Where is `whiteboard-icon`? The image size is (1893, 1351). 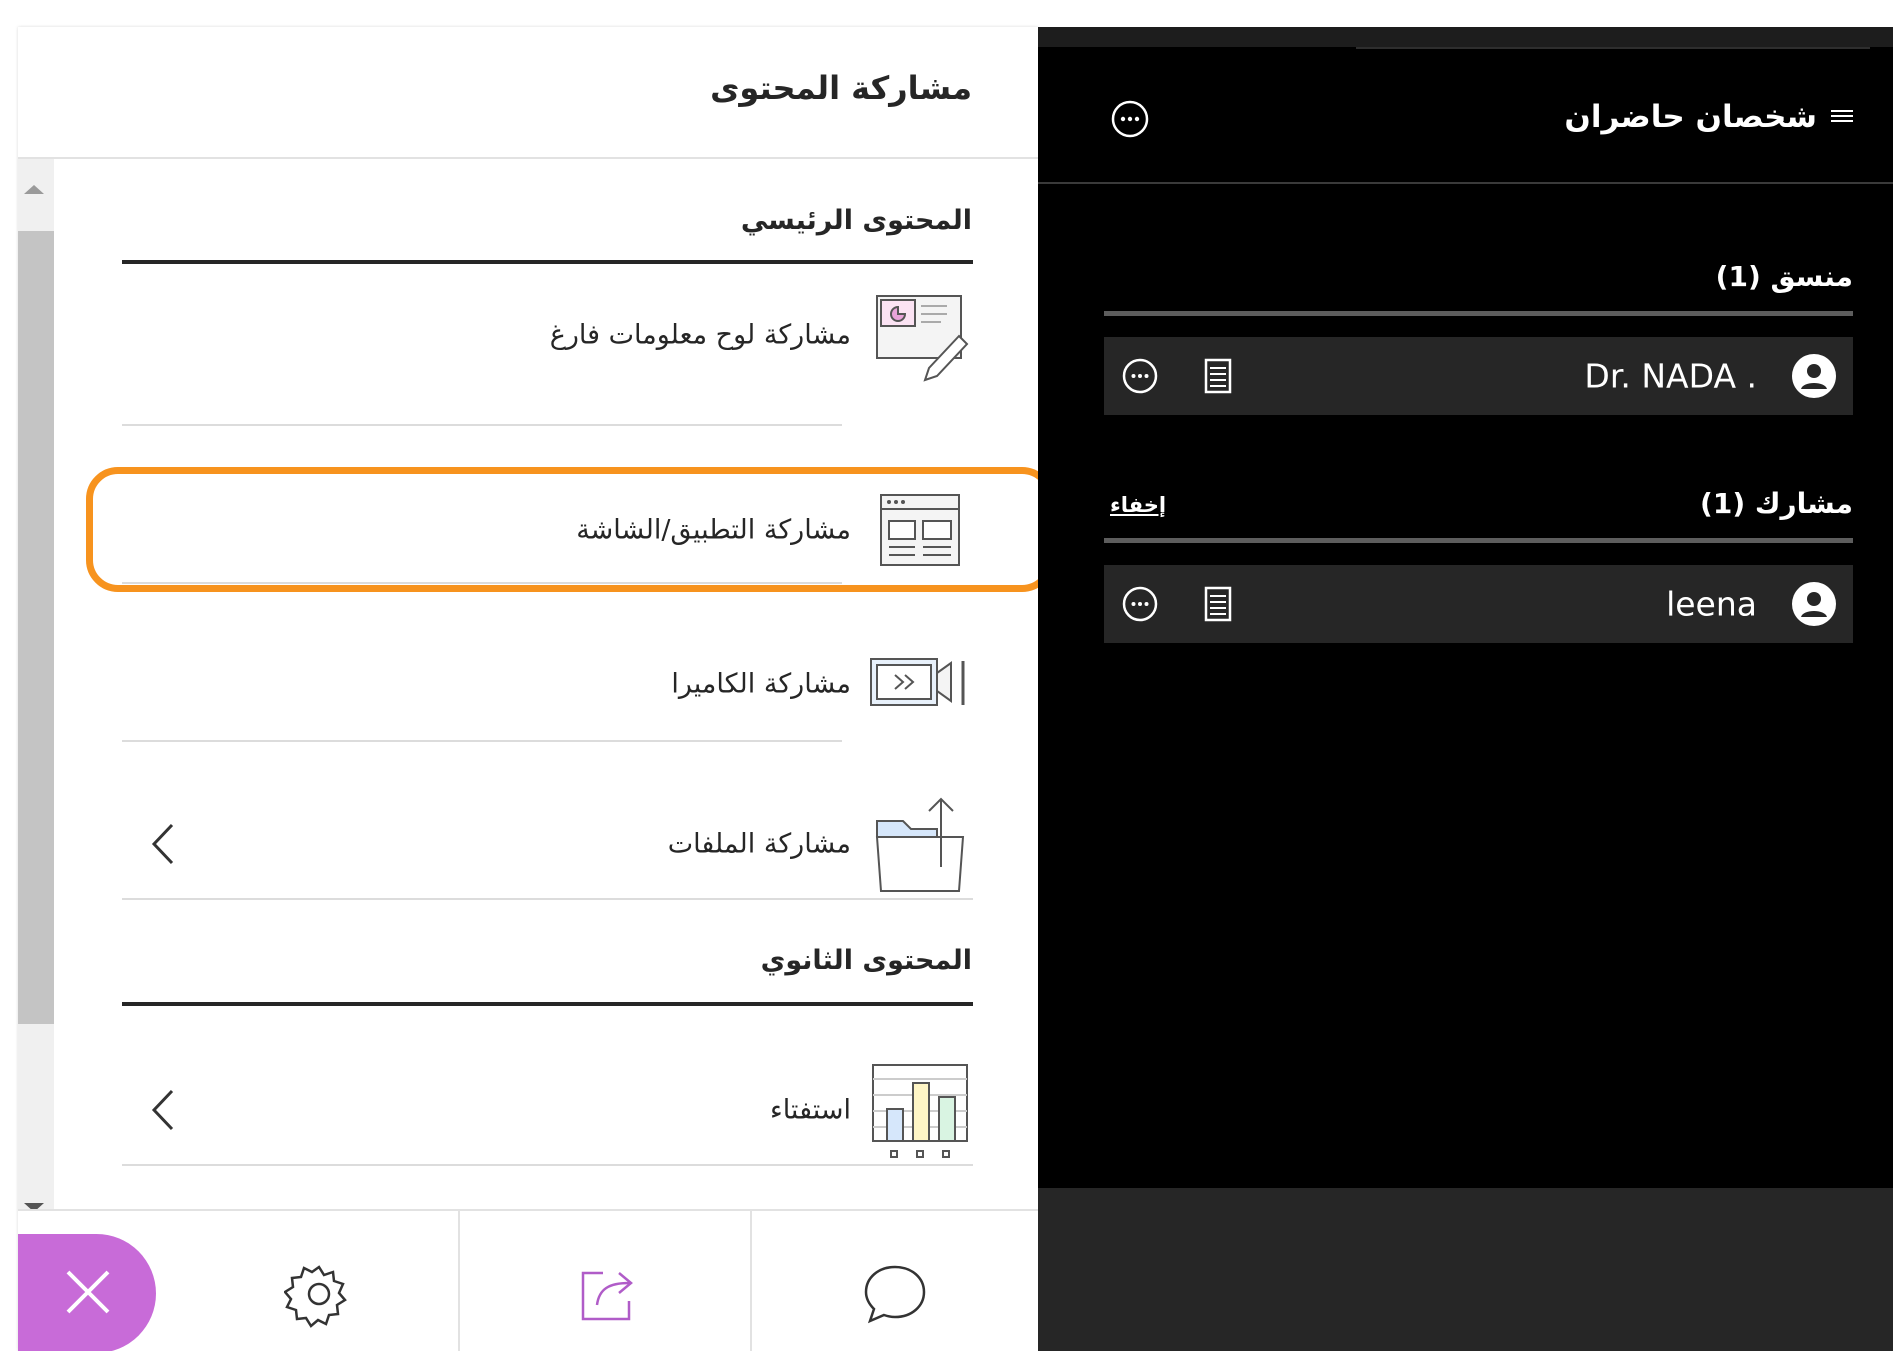
whiteboard-icon is located at coordinates (922, 338).